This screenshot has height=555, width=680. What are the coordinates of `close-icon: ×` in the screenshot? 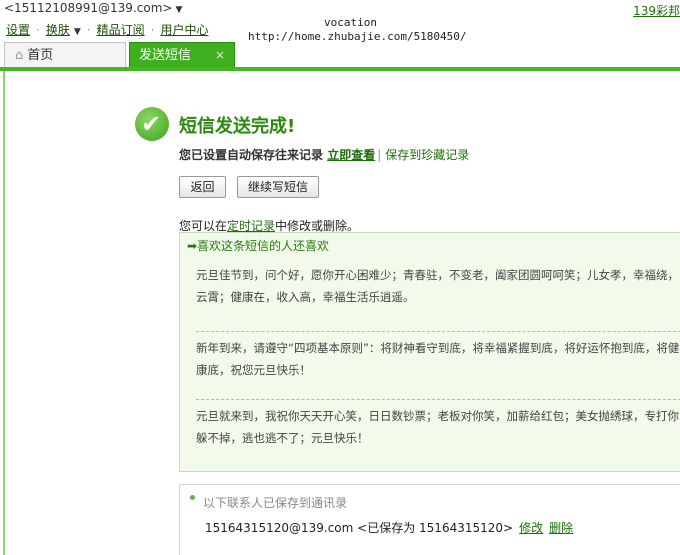 It's located at (220, 55).